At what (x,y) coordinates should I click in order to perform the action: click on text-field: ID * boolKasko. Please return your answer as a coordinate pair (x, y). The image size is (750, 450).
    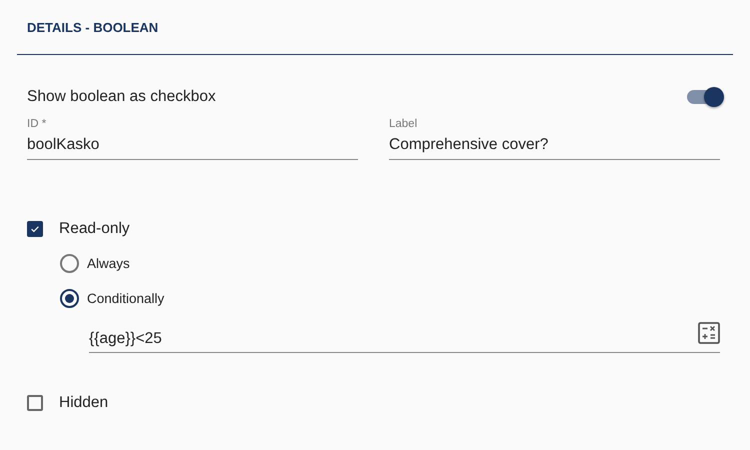
    Looking at the image, I should click on (192, 139).